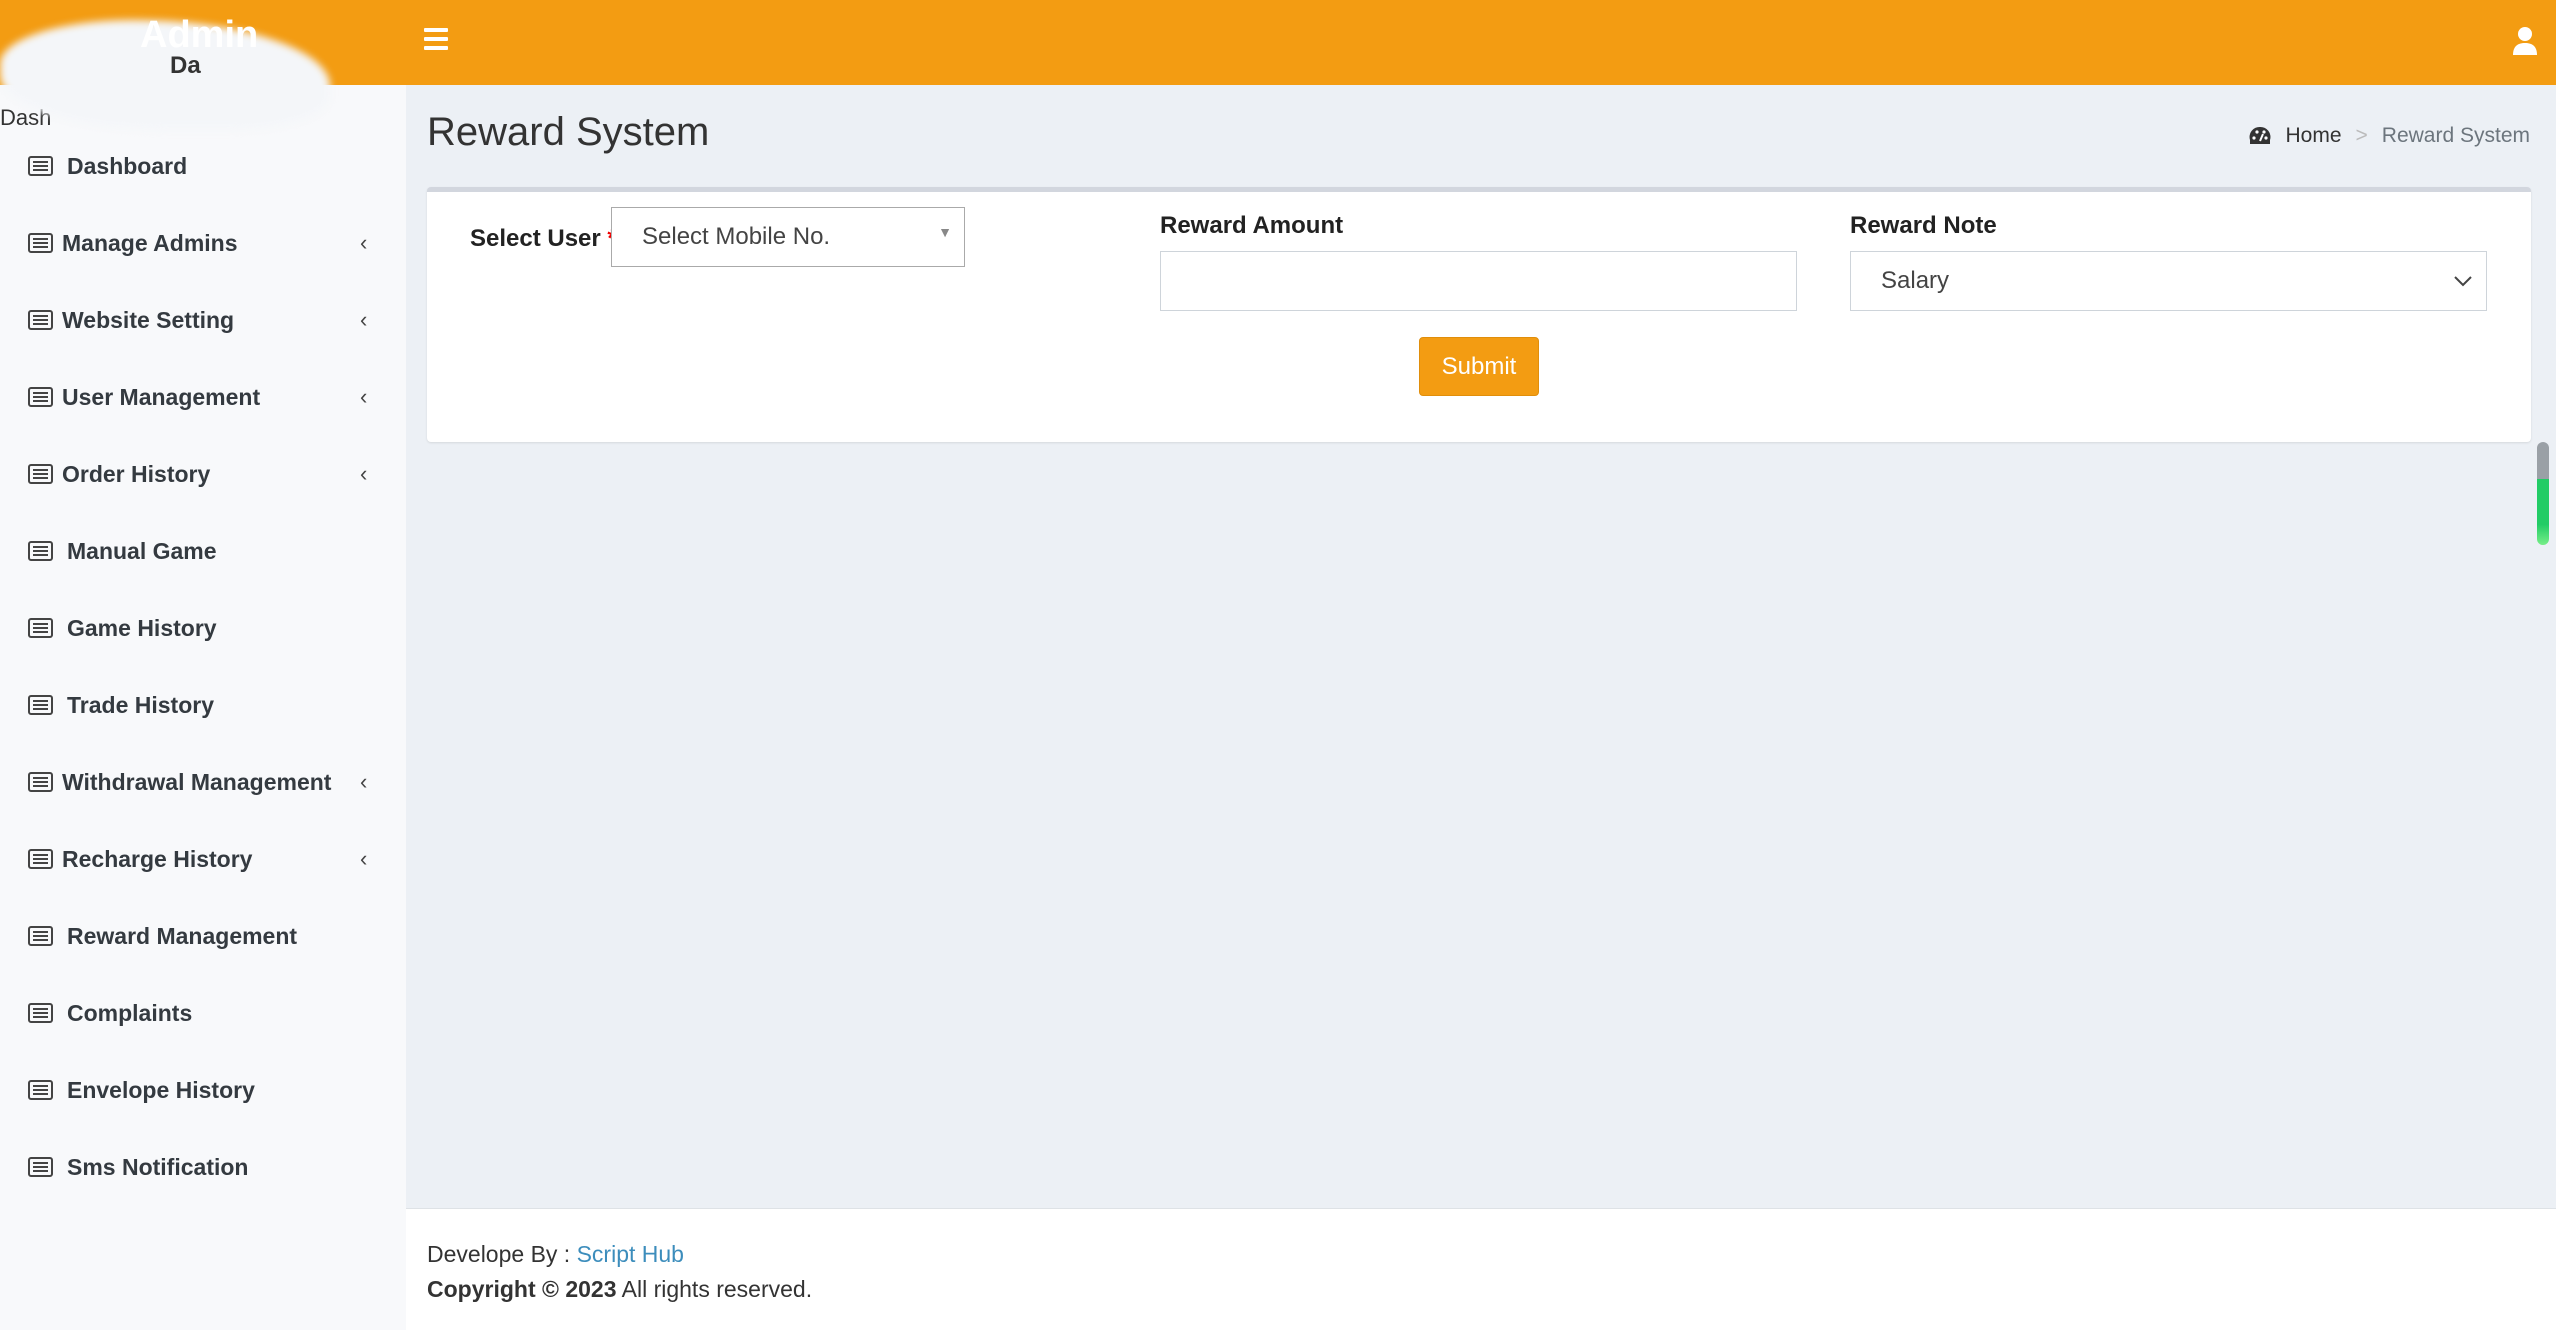  What do you see at coordinates (1479, 366) in the screenshot?
I see `submit-button: Submit` at bounding box center [1479, 366].